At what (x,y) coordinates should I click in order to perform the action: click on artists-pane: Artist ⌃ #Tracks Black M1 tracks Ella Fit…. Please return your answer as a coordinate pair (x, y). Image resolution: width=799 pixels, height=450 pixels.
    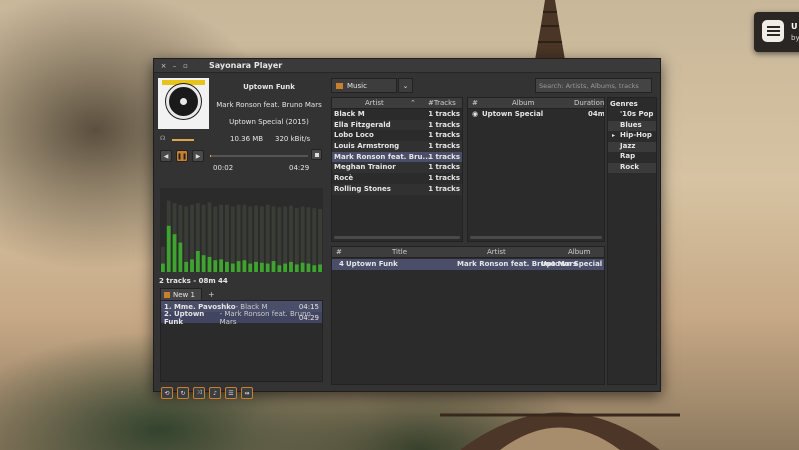
    Looking at the image, I should click on (397, 169).